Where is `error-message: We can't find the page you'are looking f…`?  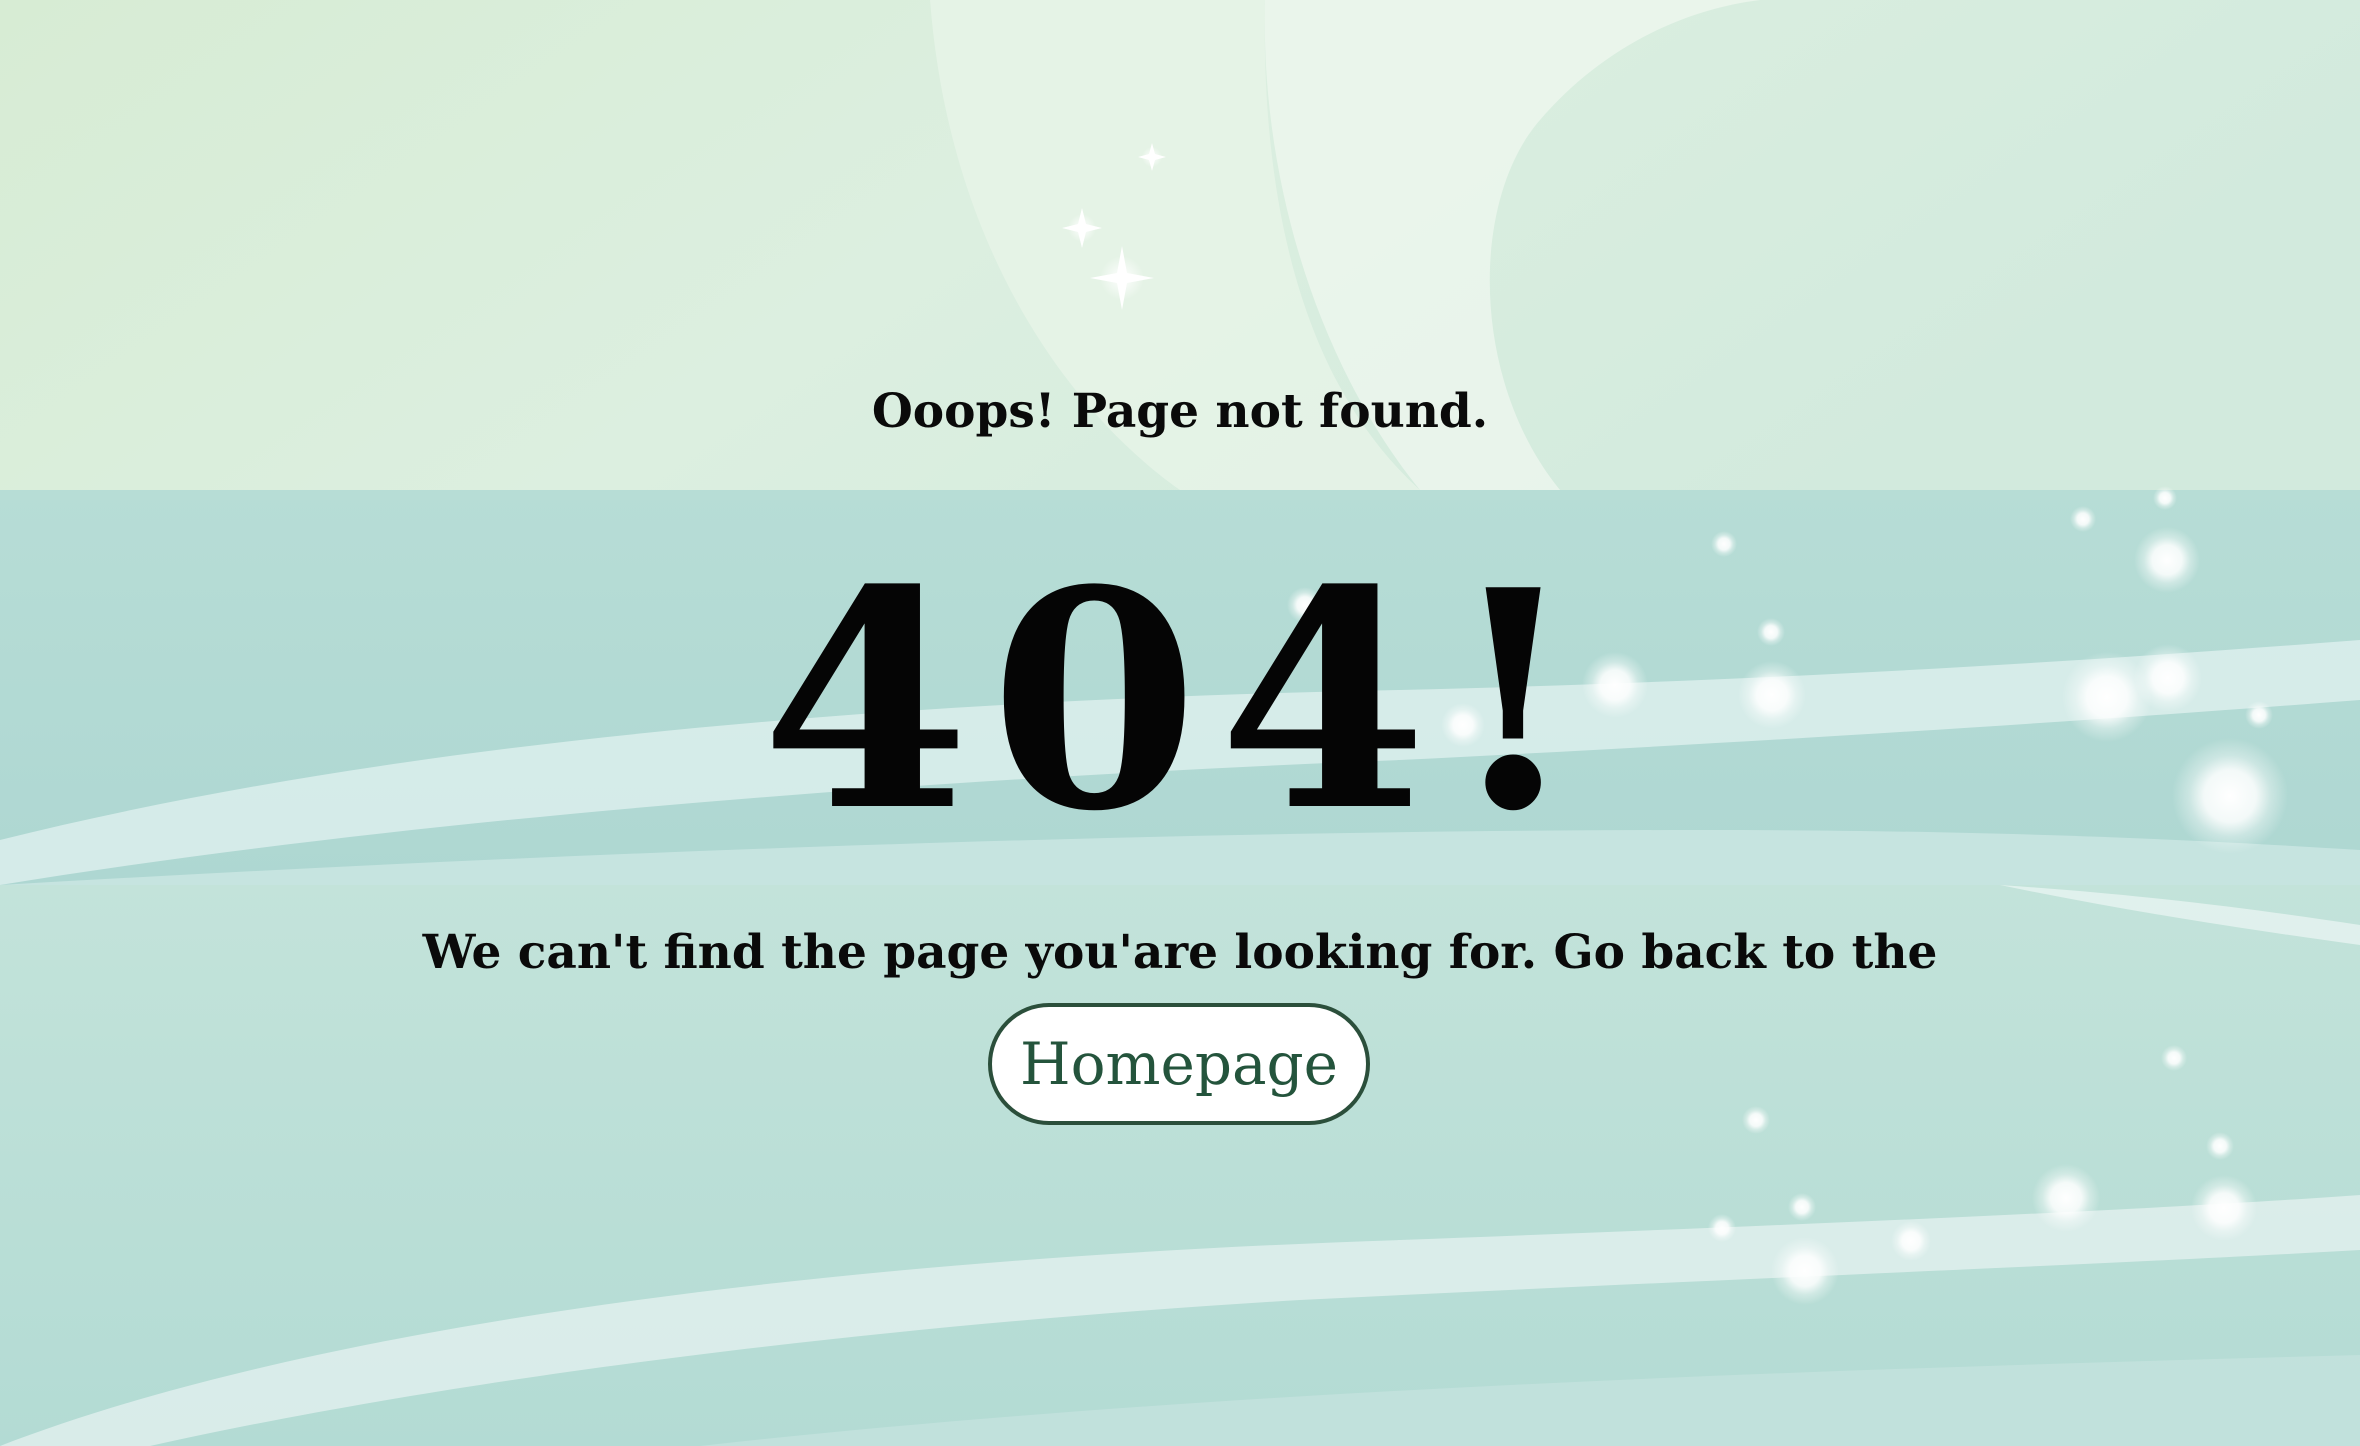
error-message: We can't find the page you'are looking f… is located at coordinates (1180, 952).